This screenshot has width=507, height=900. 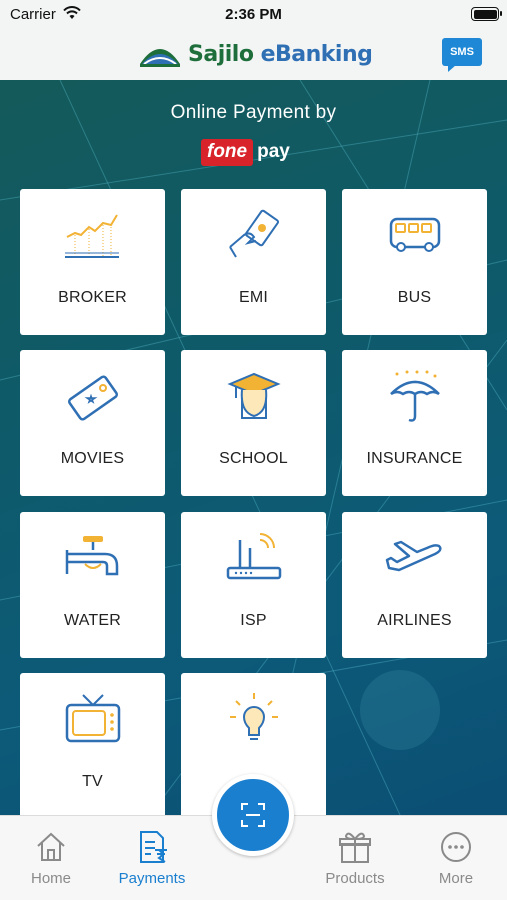 I want to click on fonepay-logo: fone pay, so click(x=245, y=152).